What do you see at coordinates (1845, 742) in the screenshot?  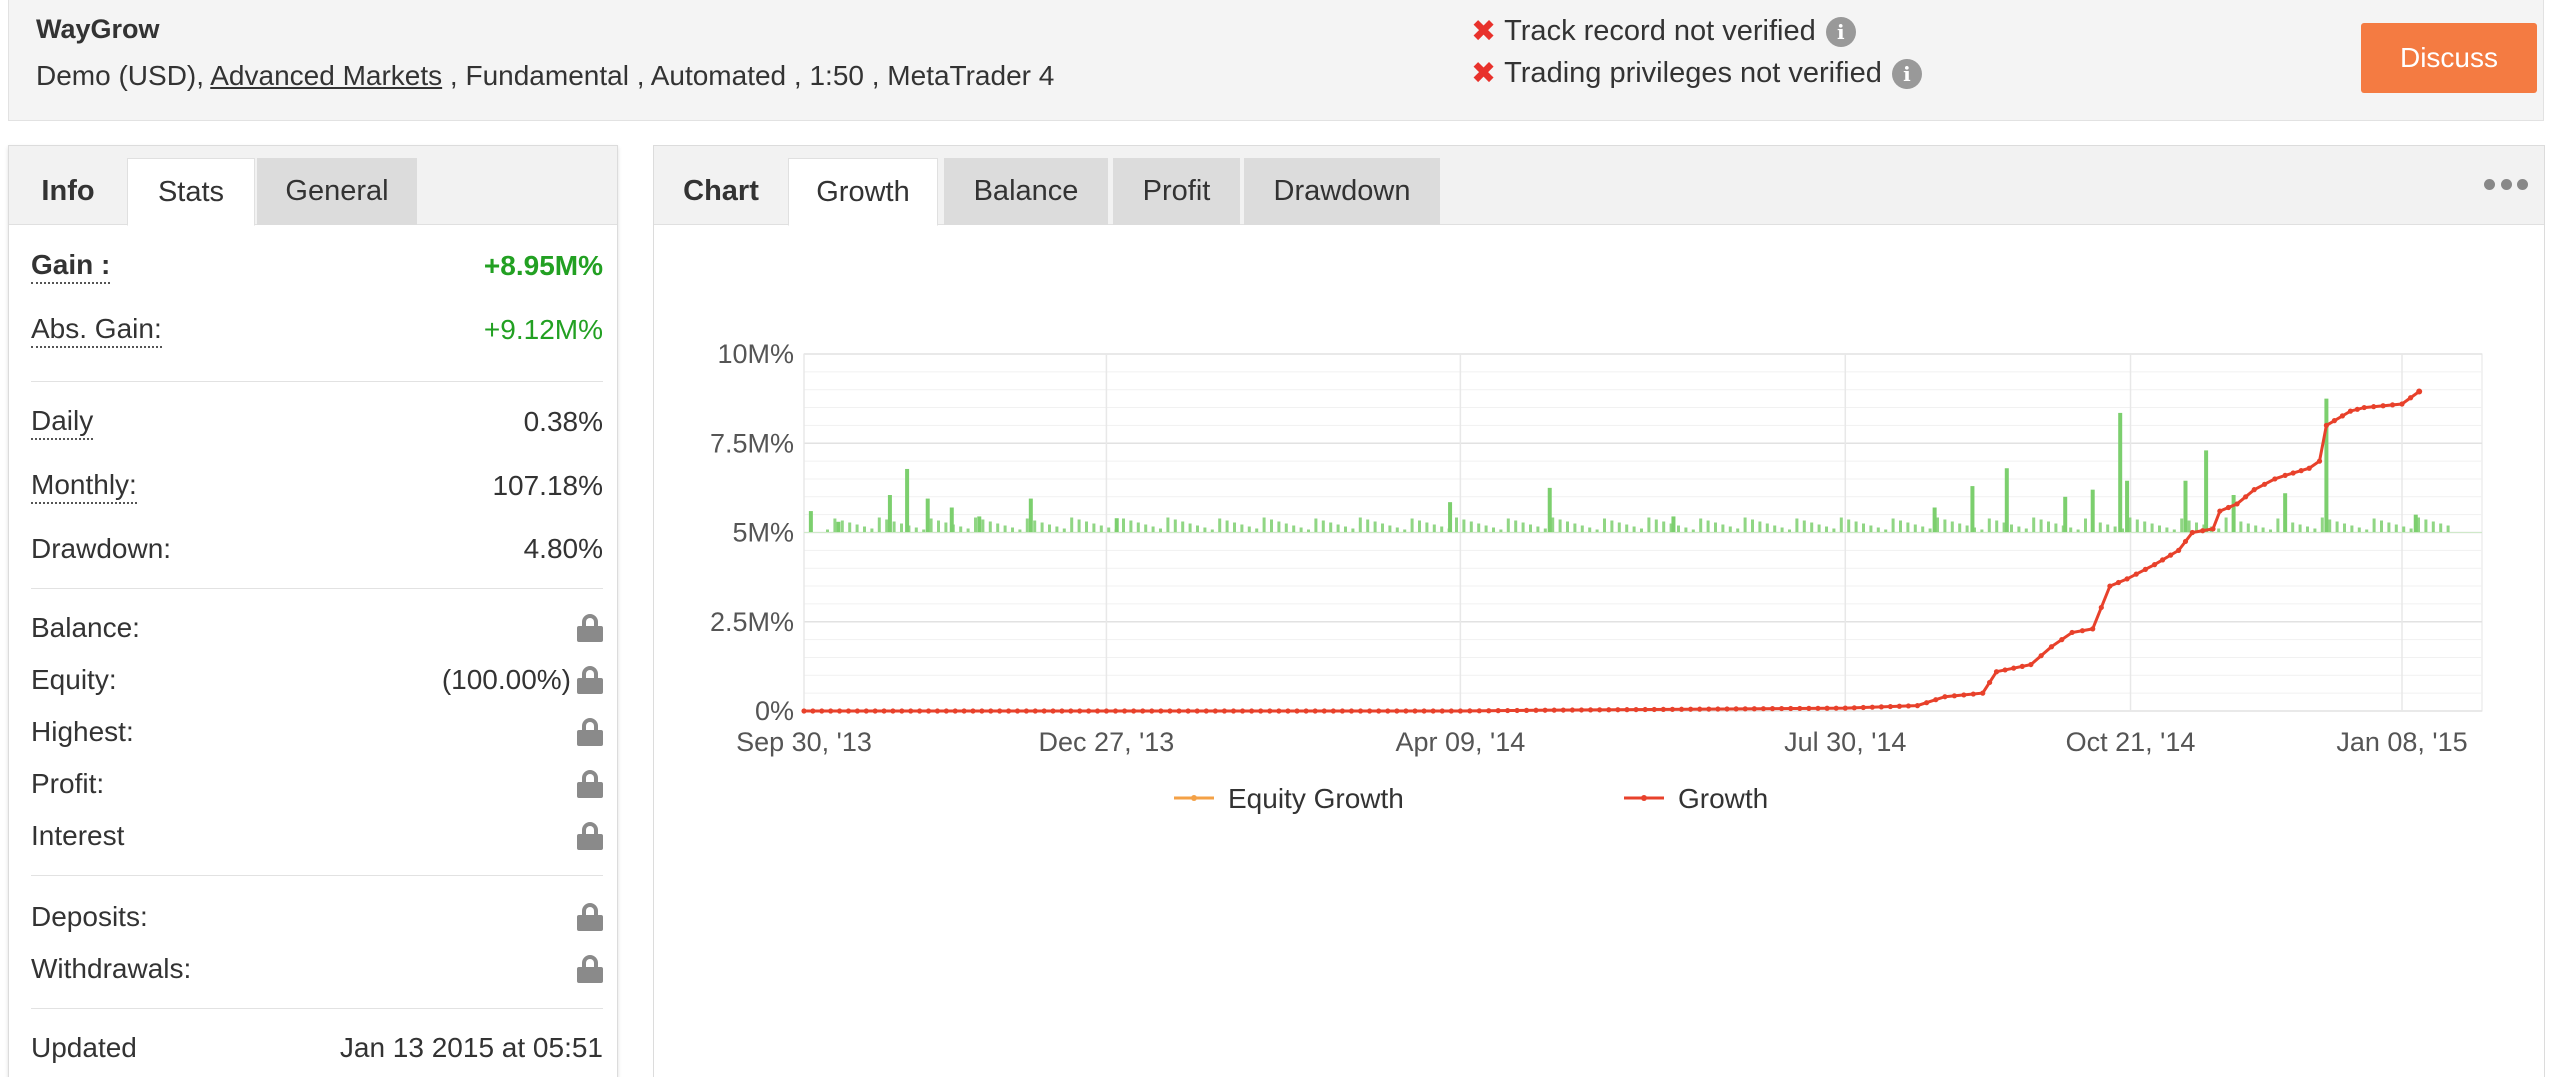 I see `x-tick-label: Jul 30, '14` at bounding box center [1845, 742].